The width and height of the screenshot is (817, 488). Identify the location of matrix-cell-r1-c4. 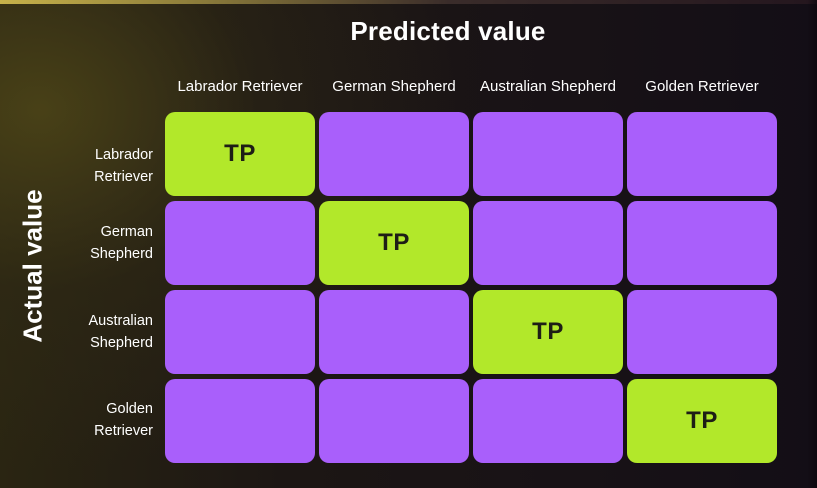
(702, 154).